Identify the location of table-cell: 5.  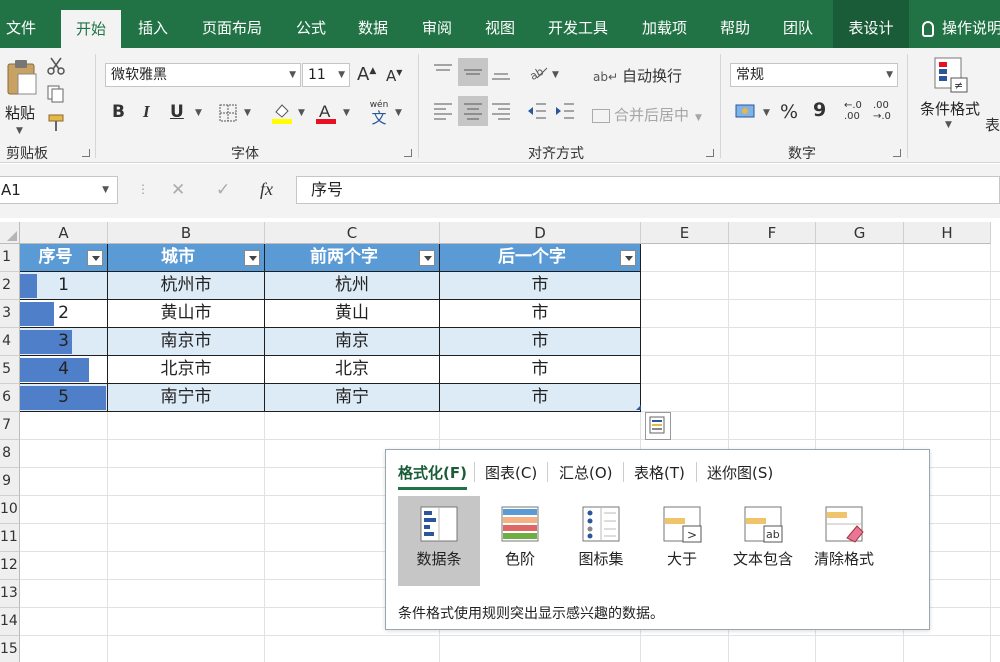
(64, 398).